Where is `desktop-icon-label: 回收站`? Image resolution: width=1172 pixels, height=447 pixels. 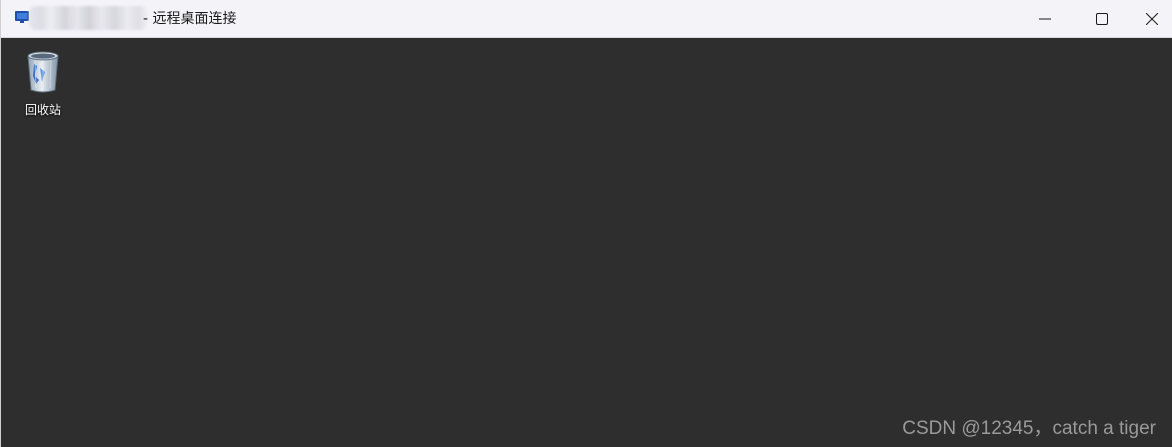
desktop-icon-label: 回收站 is located at coordinates (42, 110).